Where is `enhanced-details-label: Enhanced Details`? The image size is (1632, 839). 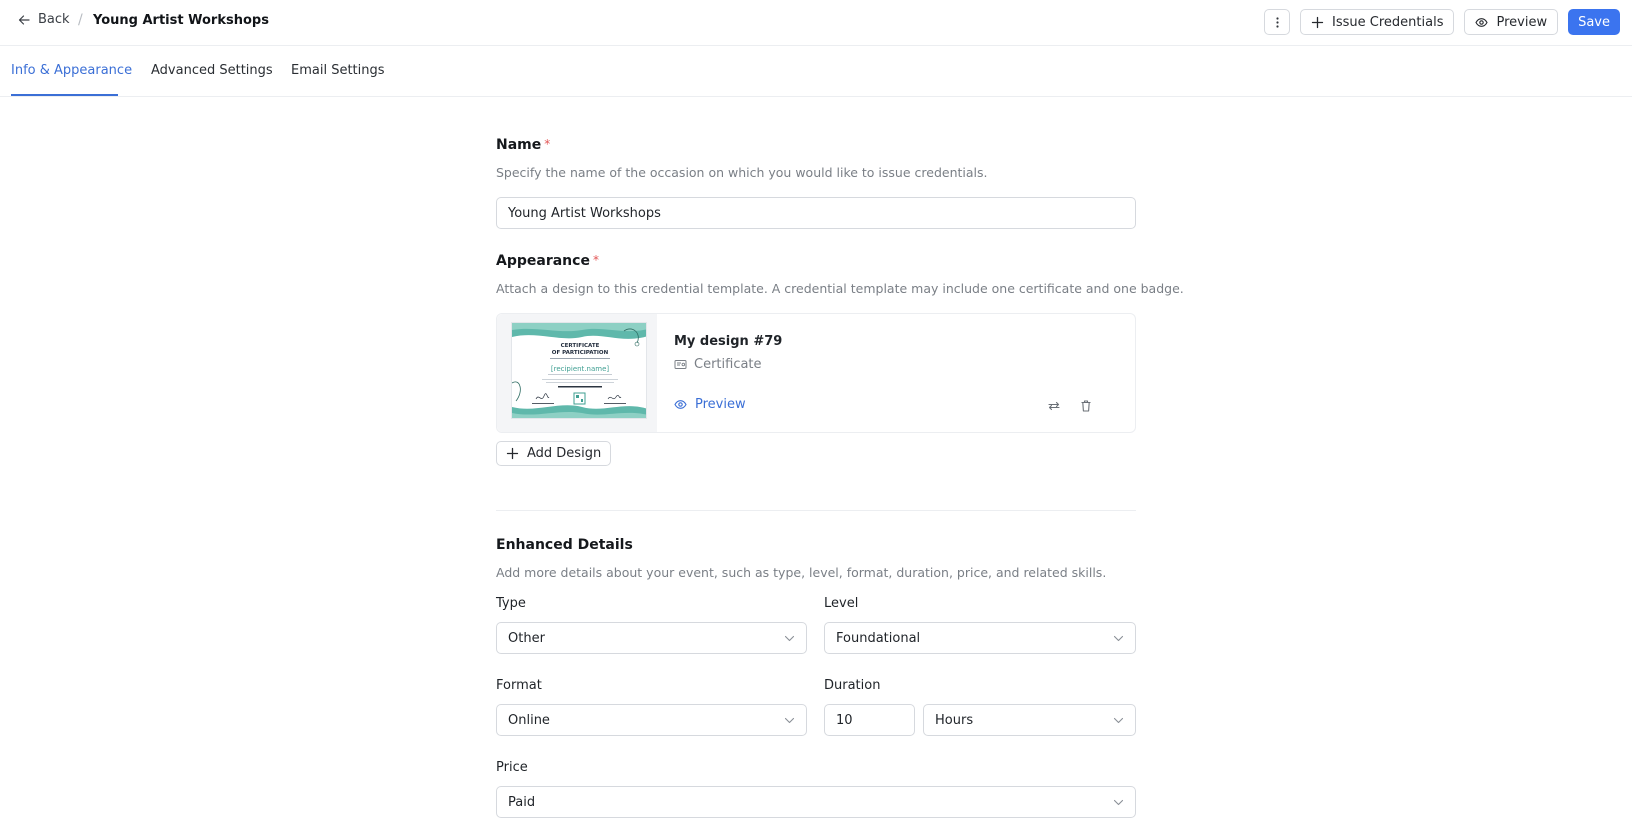 enhanced-details-label: Enhanced Details is located at coordinates (564, 545).